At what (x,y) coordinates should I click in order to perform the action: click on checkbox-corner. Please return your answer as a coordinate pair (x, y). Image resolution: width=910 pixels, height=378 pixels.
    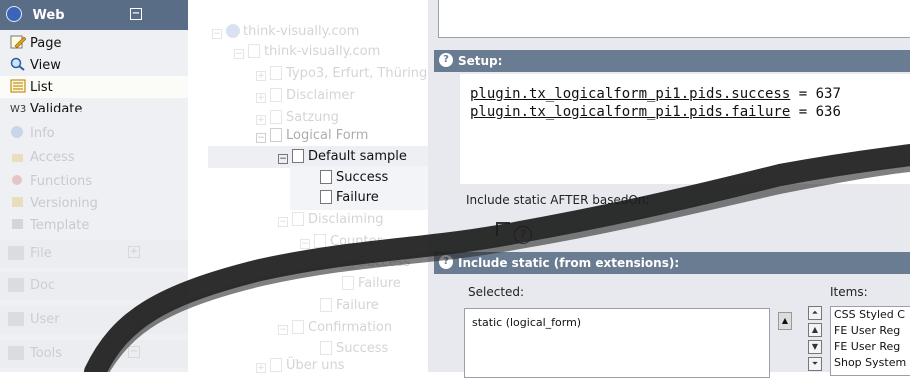
    Looking at the image, I should click on (503, 229).